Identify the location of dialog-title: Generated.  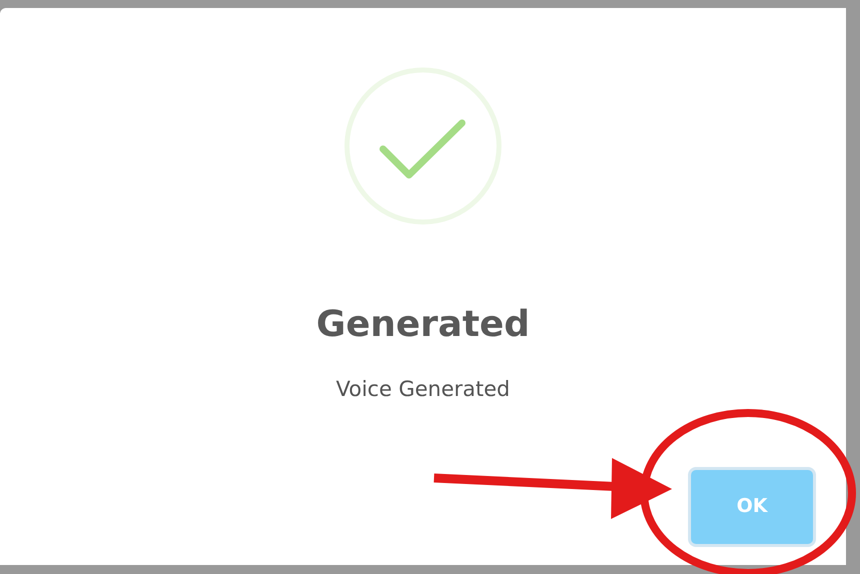
(423, 325).